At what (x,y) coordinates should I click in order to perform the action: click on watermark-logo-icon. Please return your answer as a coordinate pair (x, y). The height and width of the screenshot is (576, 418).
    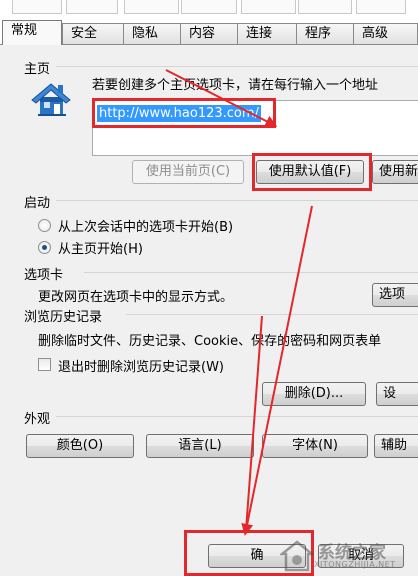
    Looking at the image, I should click on (297, 556).